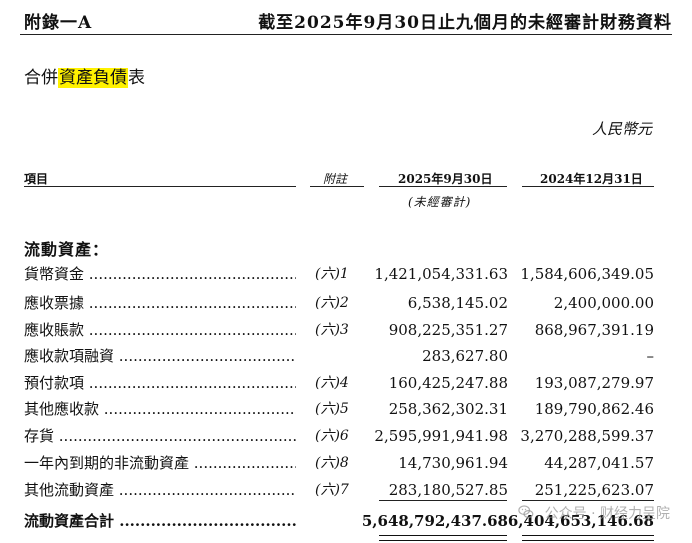  I want to click on subtotal-rule-2025, so click(443, 500).